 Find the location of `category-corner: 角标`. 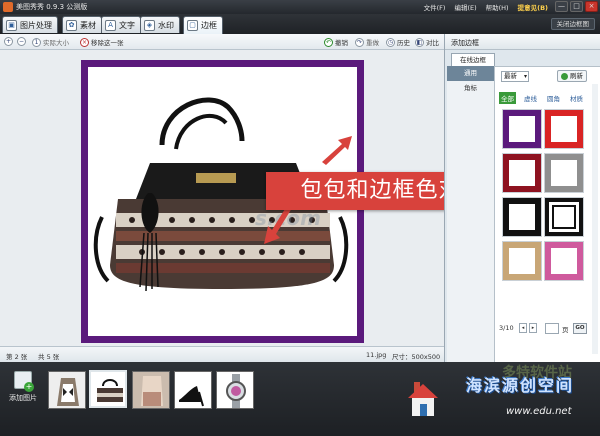

category-corner: 角标 is located at coordinates (470, 88).